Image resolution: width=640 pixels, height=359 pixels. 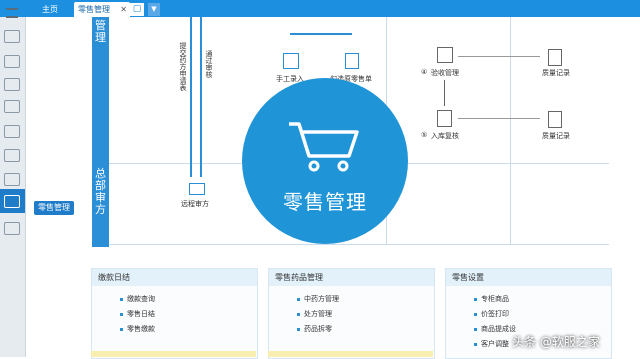 What do you see at coordinates (352, 61) in the screenshot?
I see `checklist-icon` at bounding box center [352, 61].